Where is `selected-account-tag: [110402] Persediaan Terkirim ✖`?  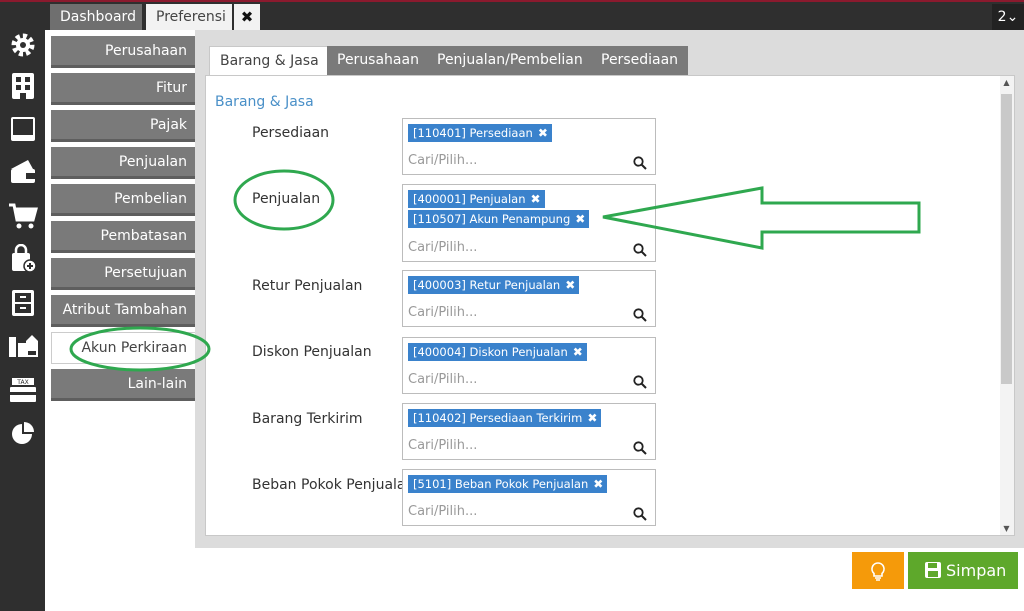
selected-account-tag: [110402] Persediaan Terkirim ✖ is located at coordinates (505, 418).